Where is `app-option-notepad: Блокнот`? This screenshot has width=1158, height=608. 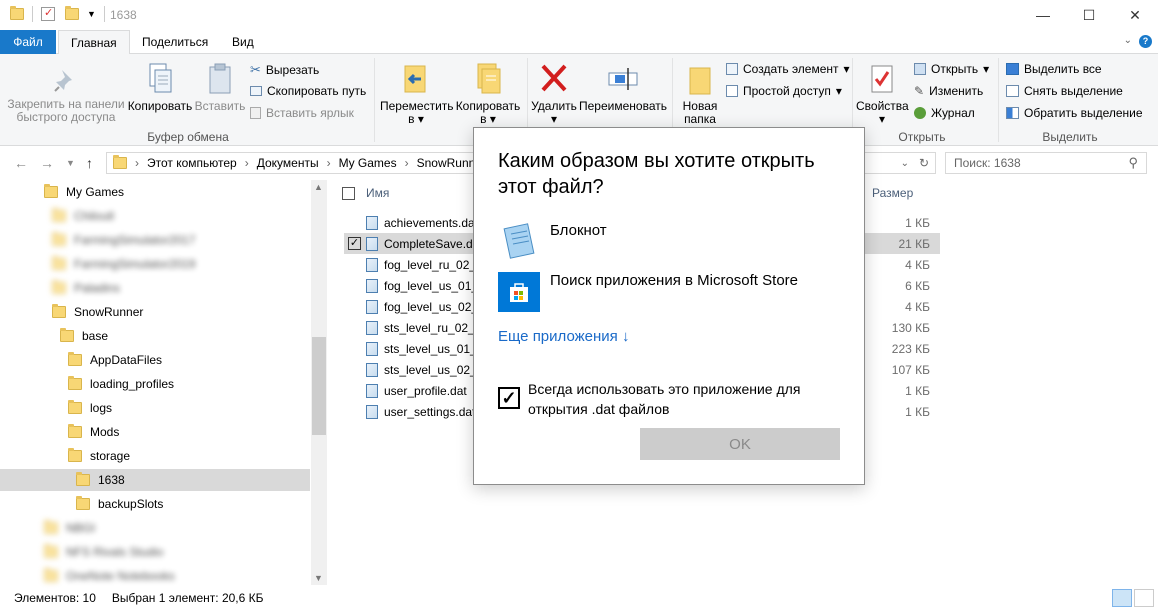
app-option-notepad: Блокнот is located at coordinates (552, 241).